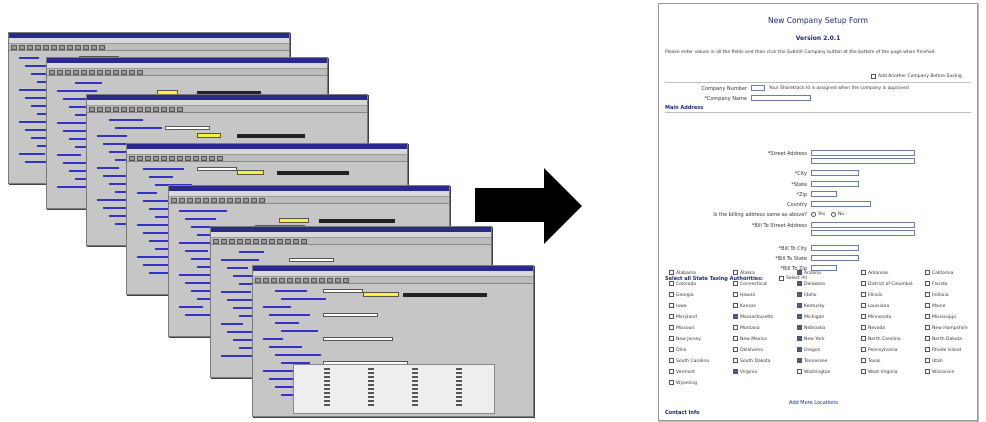  I want to click on state-option: North Dakota, so click(943, 339).